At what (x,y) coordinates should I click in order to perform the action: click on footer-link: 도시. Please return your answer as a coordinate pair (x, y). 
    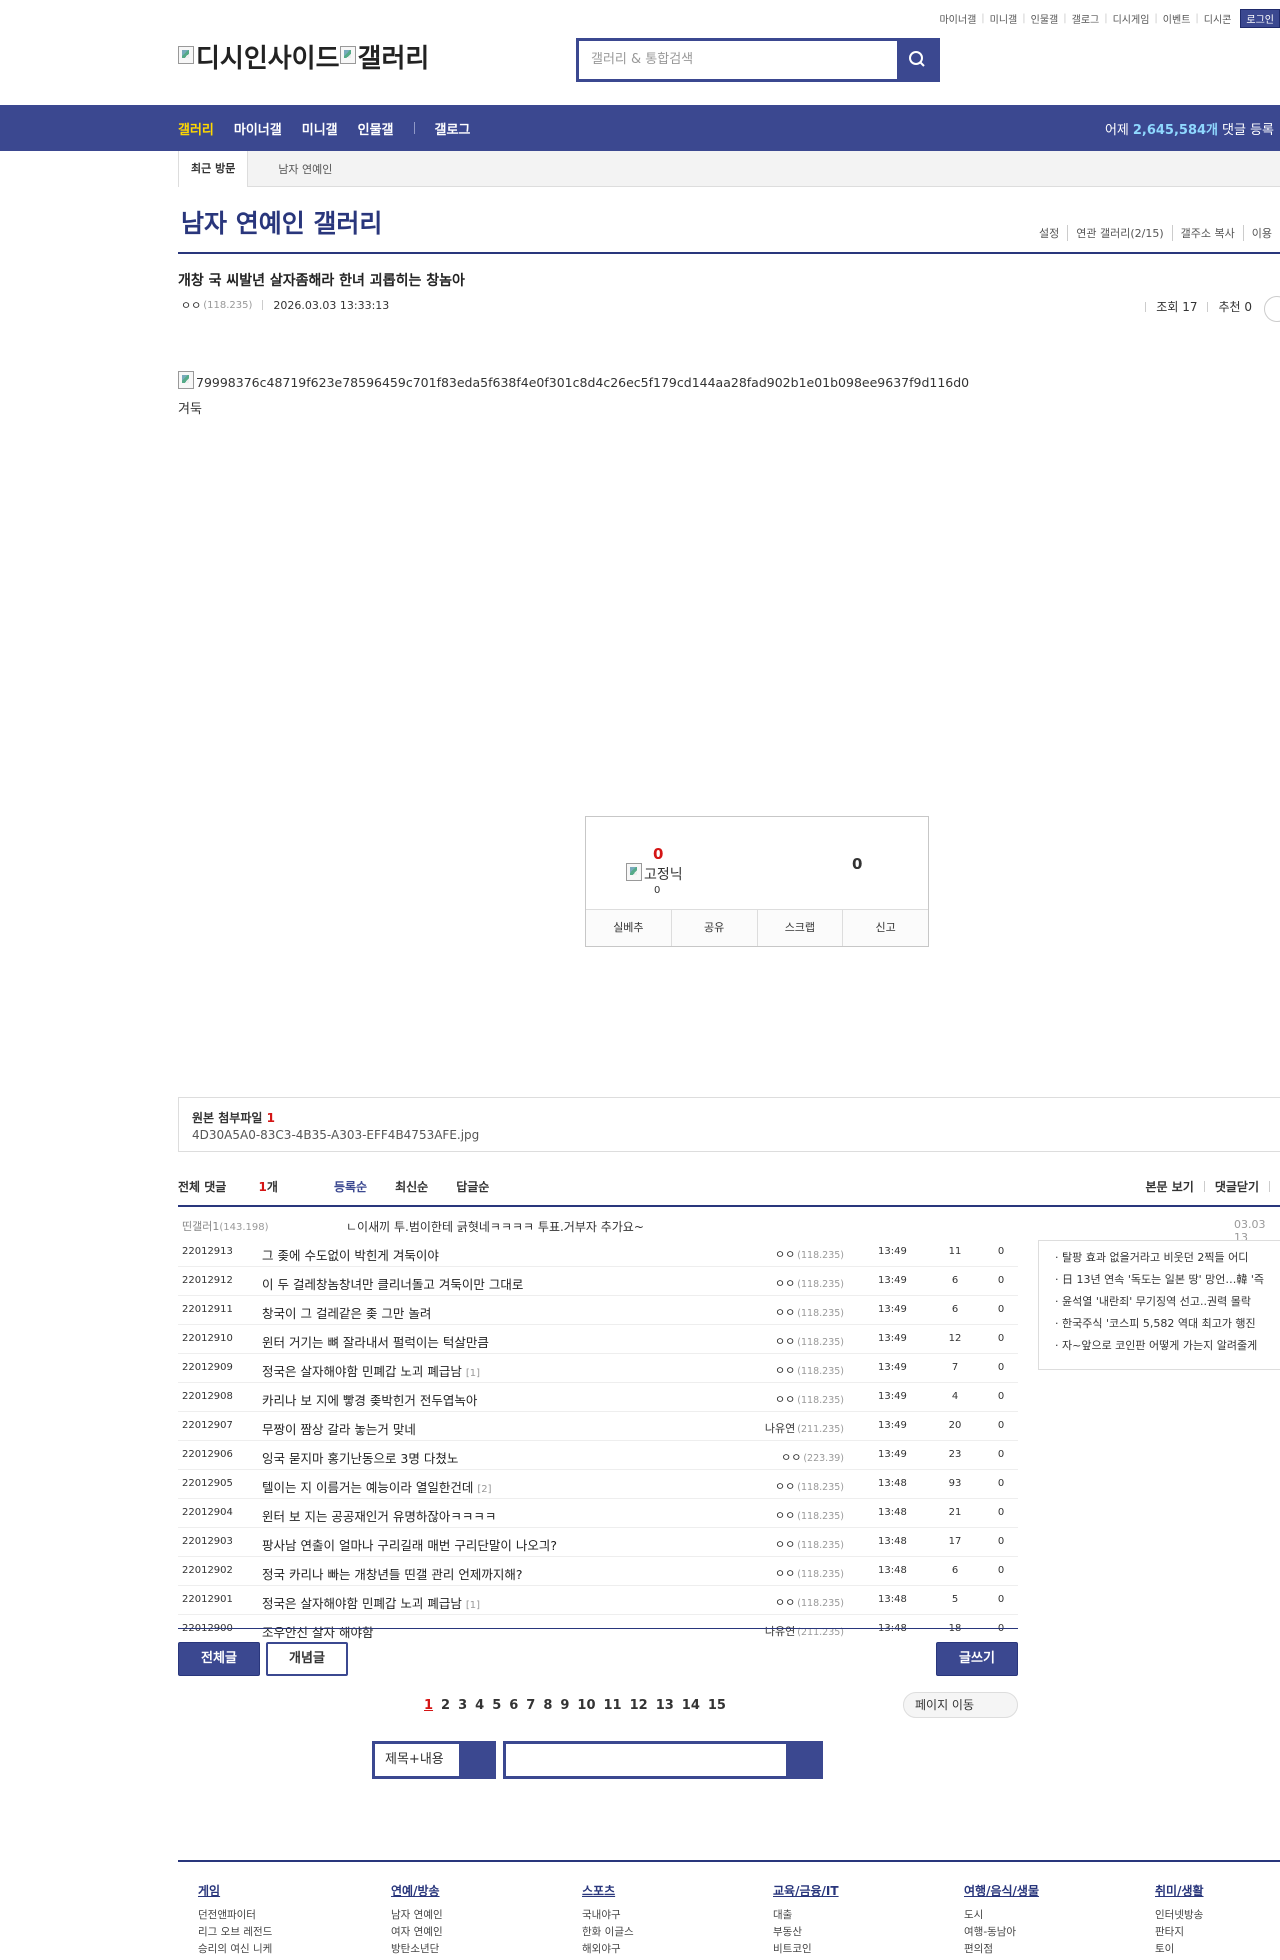
    Looking at the image, I should click on (1001, 1915).